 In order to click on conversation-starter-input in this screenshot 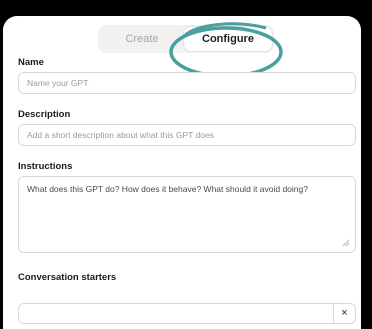, I will do `click(176, 313)`.